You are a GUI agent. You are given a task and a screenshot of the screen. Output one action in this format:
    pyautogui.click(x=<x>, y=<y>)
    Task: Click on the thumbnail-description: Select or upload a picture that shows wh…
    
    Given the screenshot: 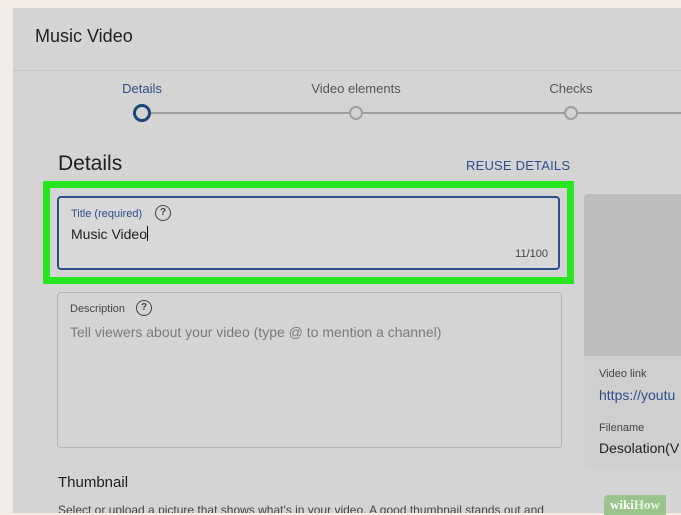 What is the action you would take?
    pyautogui.click(x=301, y=508)
    